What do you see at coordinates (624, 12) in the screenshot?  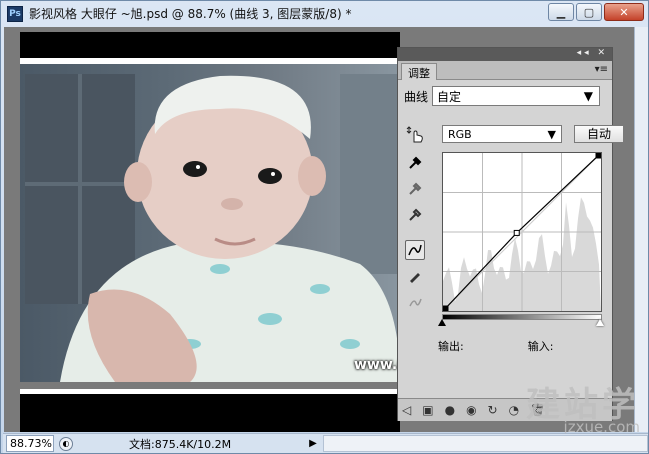 I see `close-button: ✕` at bounding box center [624, 12].